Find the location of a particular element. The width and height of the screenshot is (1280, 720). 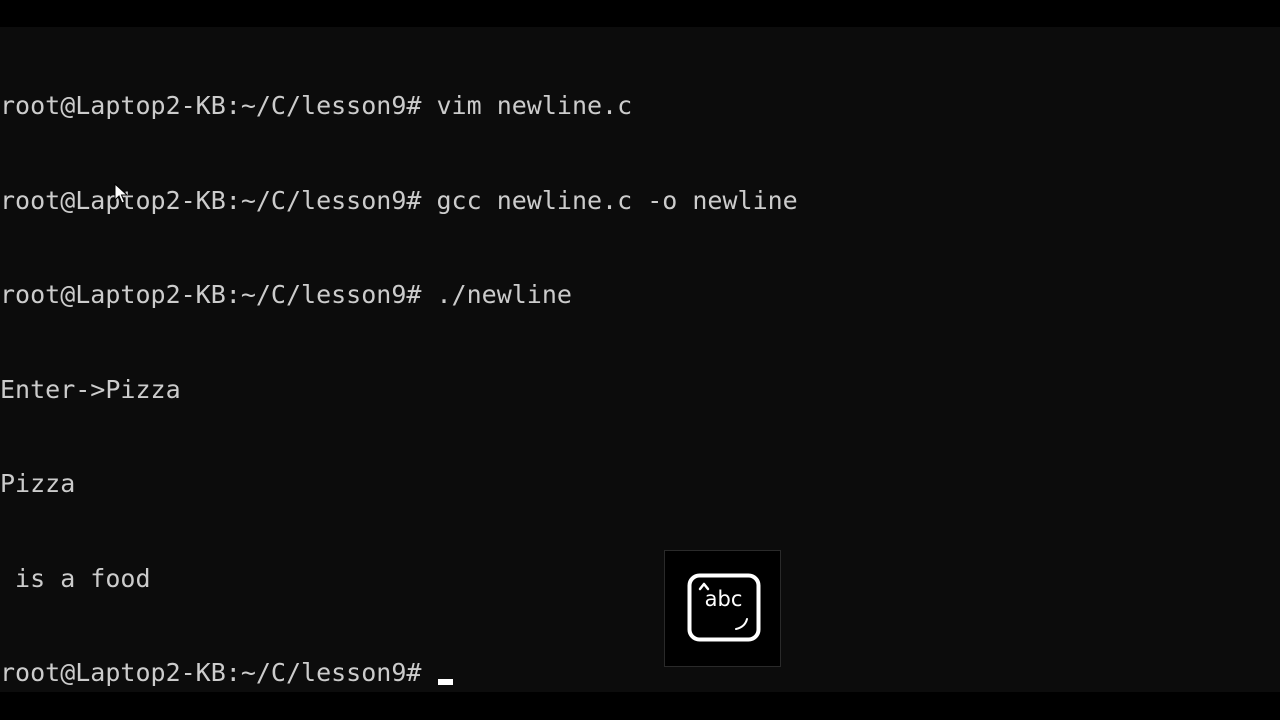

input-method-indicator: abc is located at coordinates (722, 608).